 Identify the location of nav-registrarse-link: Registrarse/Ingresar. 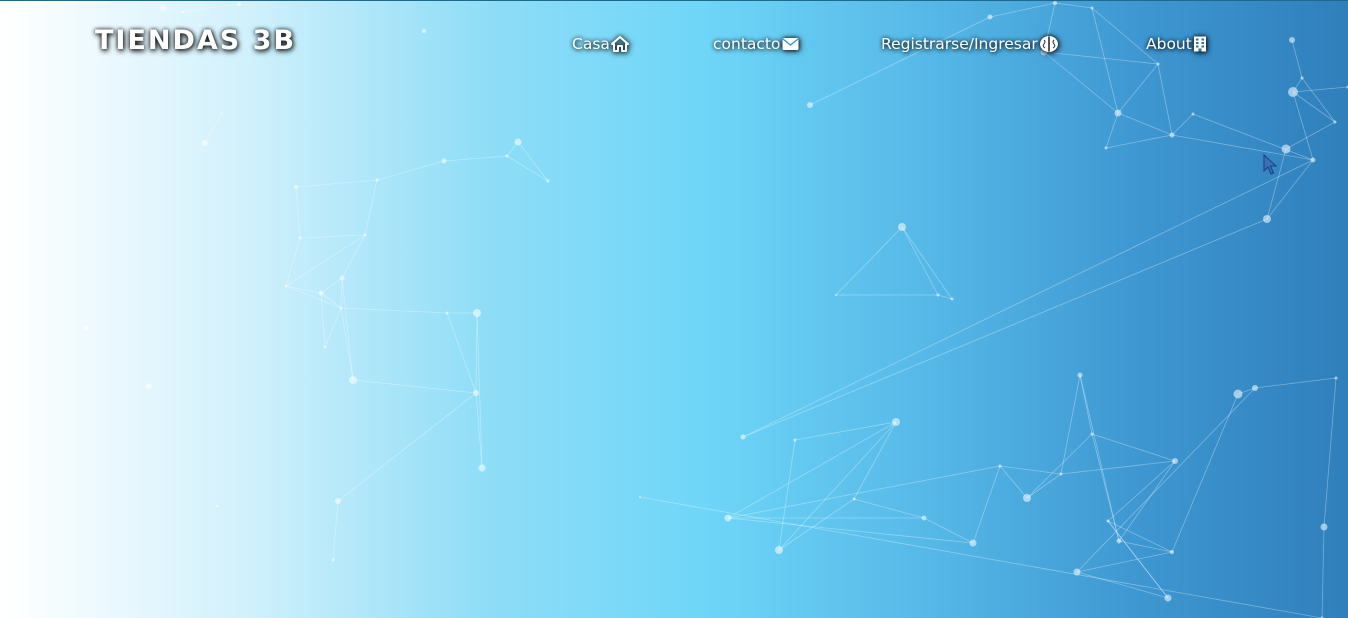
(970, 44).